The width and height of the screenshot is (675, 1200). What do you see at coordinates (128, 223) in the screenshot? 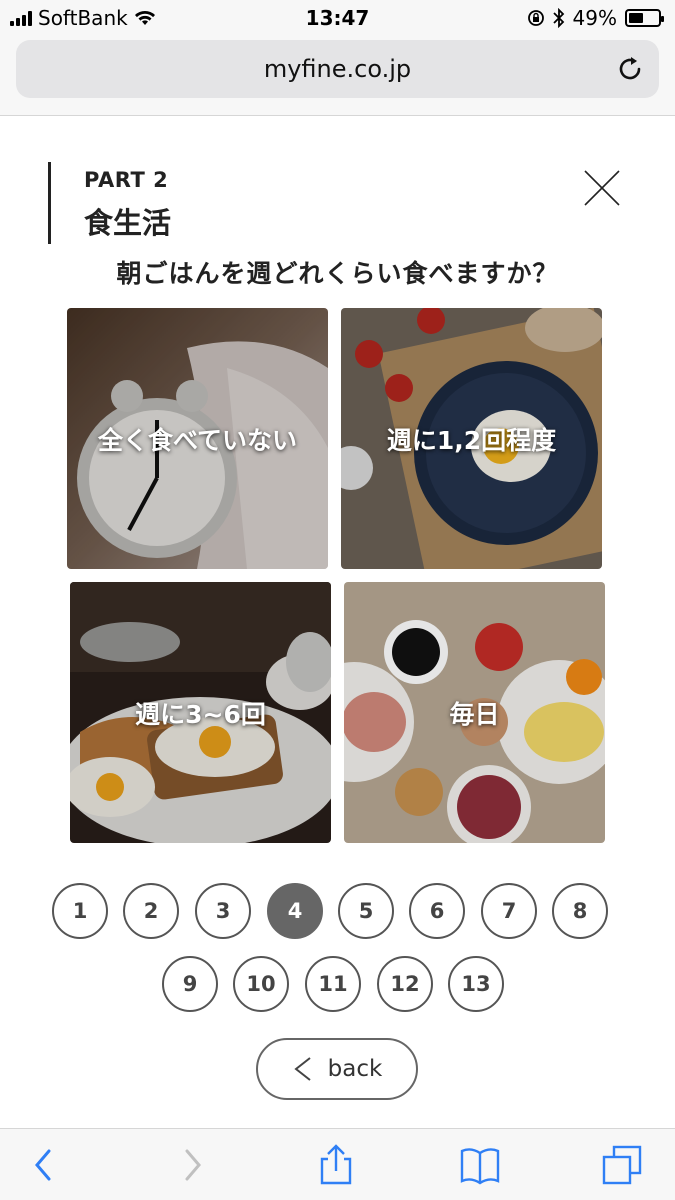
I see `page-title: 食生活` at bounding box center [128, 223].